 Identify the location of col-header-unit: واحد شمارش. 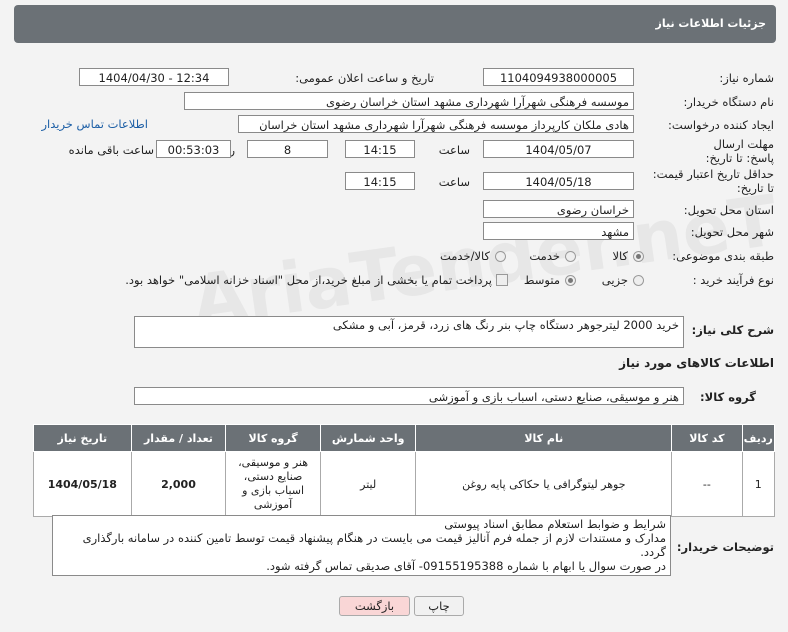
(368, 438).